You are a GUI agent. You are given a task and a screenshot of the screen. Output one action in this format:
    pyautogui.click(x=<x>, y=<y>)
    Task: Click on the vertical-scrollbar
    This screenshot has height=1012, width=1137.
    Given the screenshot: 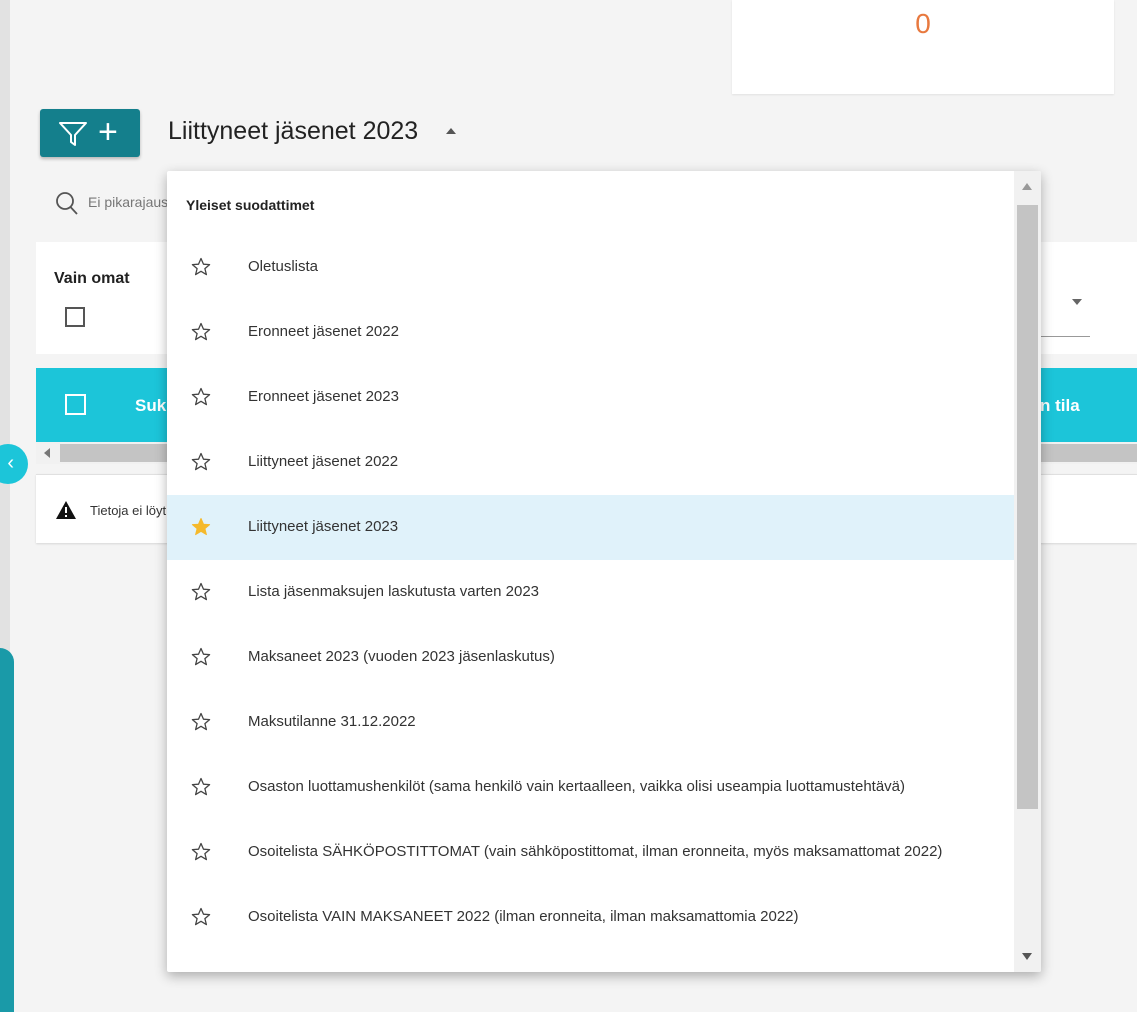 What is the action you would take?
    pyautogui.click(x=1027, y=571)
    